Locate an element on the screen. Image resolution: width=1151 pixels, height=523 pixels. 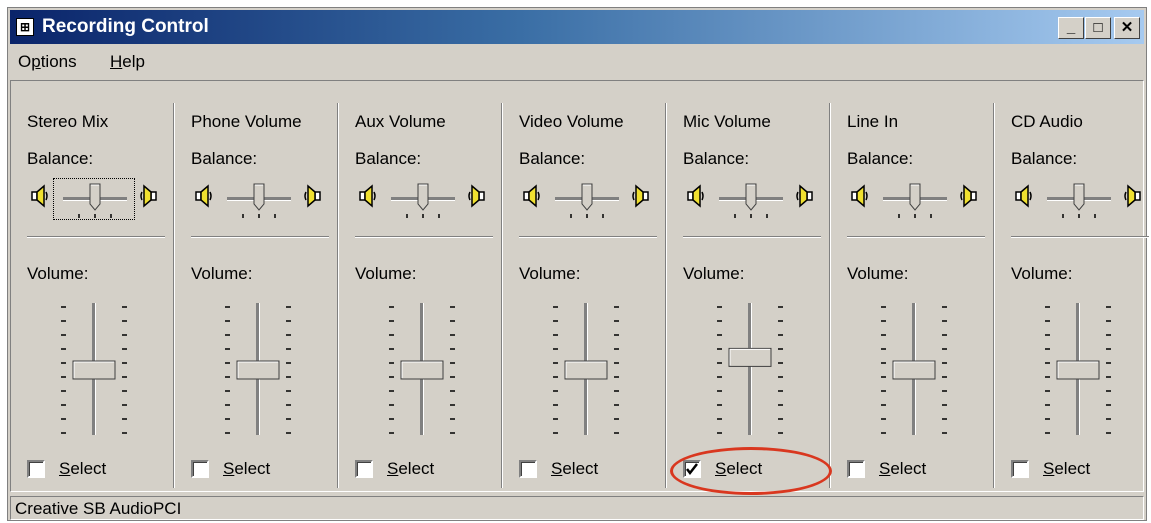
channel-name: CD Audio is located at coordinates (1047, 121).